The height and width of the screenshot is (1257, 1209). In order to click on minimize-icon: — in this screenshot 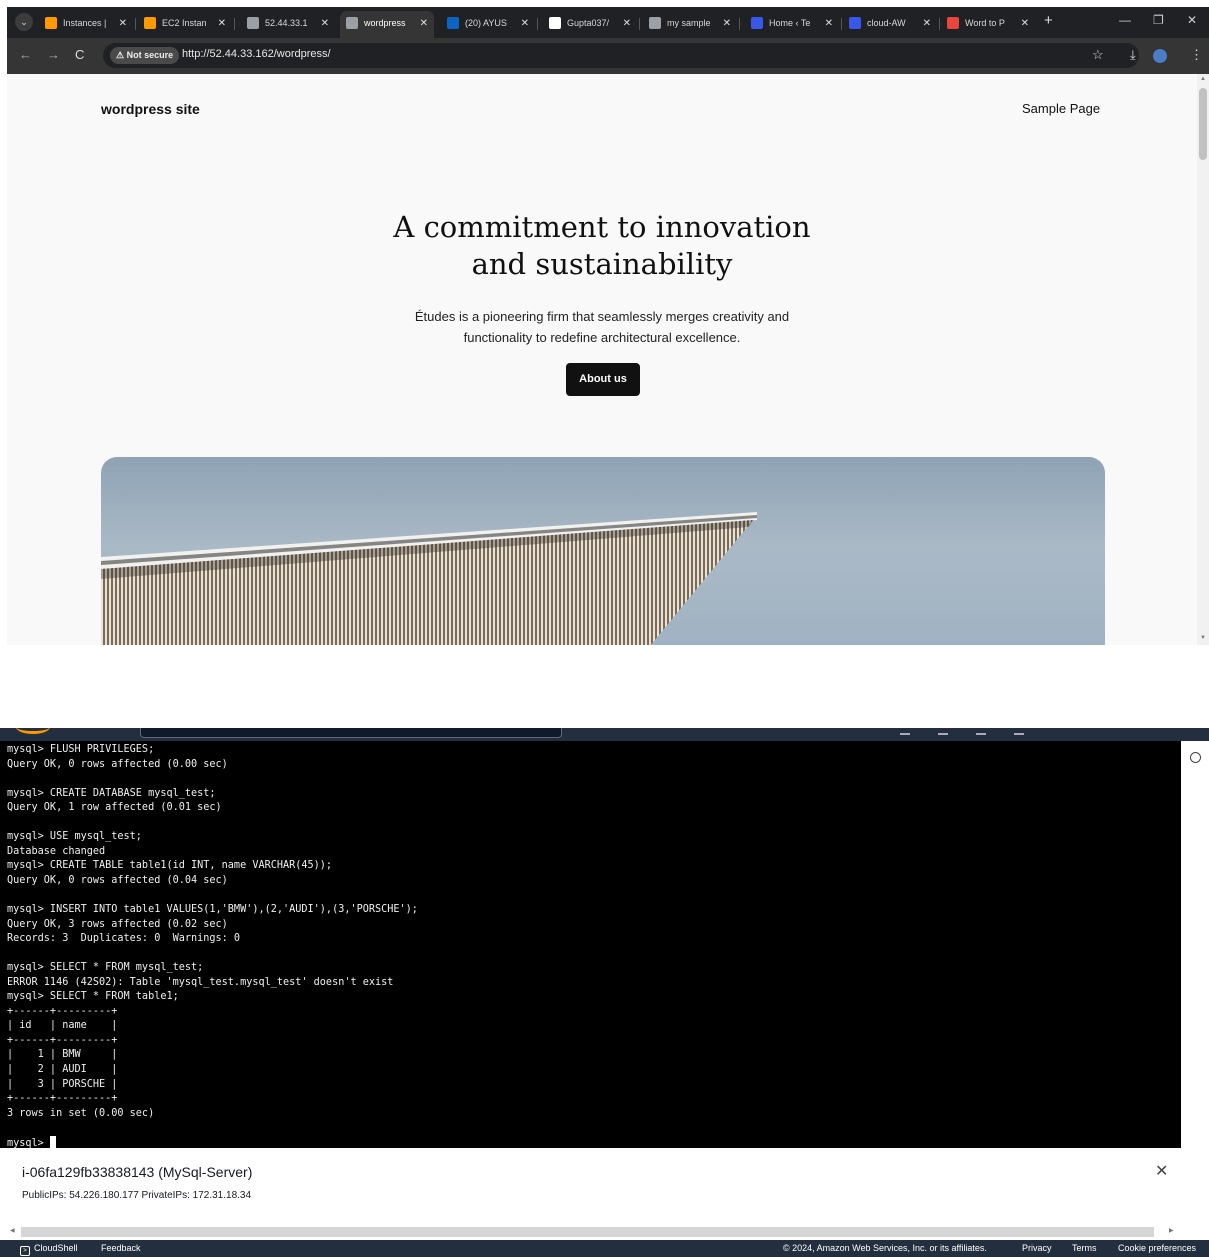, I will do `click(1125, 20)`.